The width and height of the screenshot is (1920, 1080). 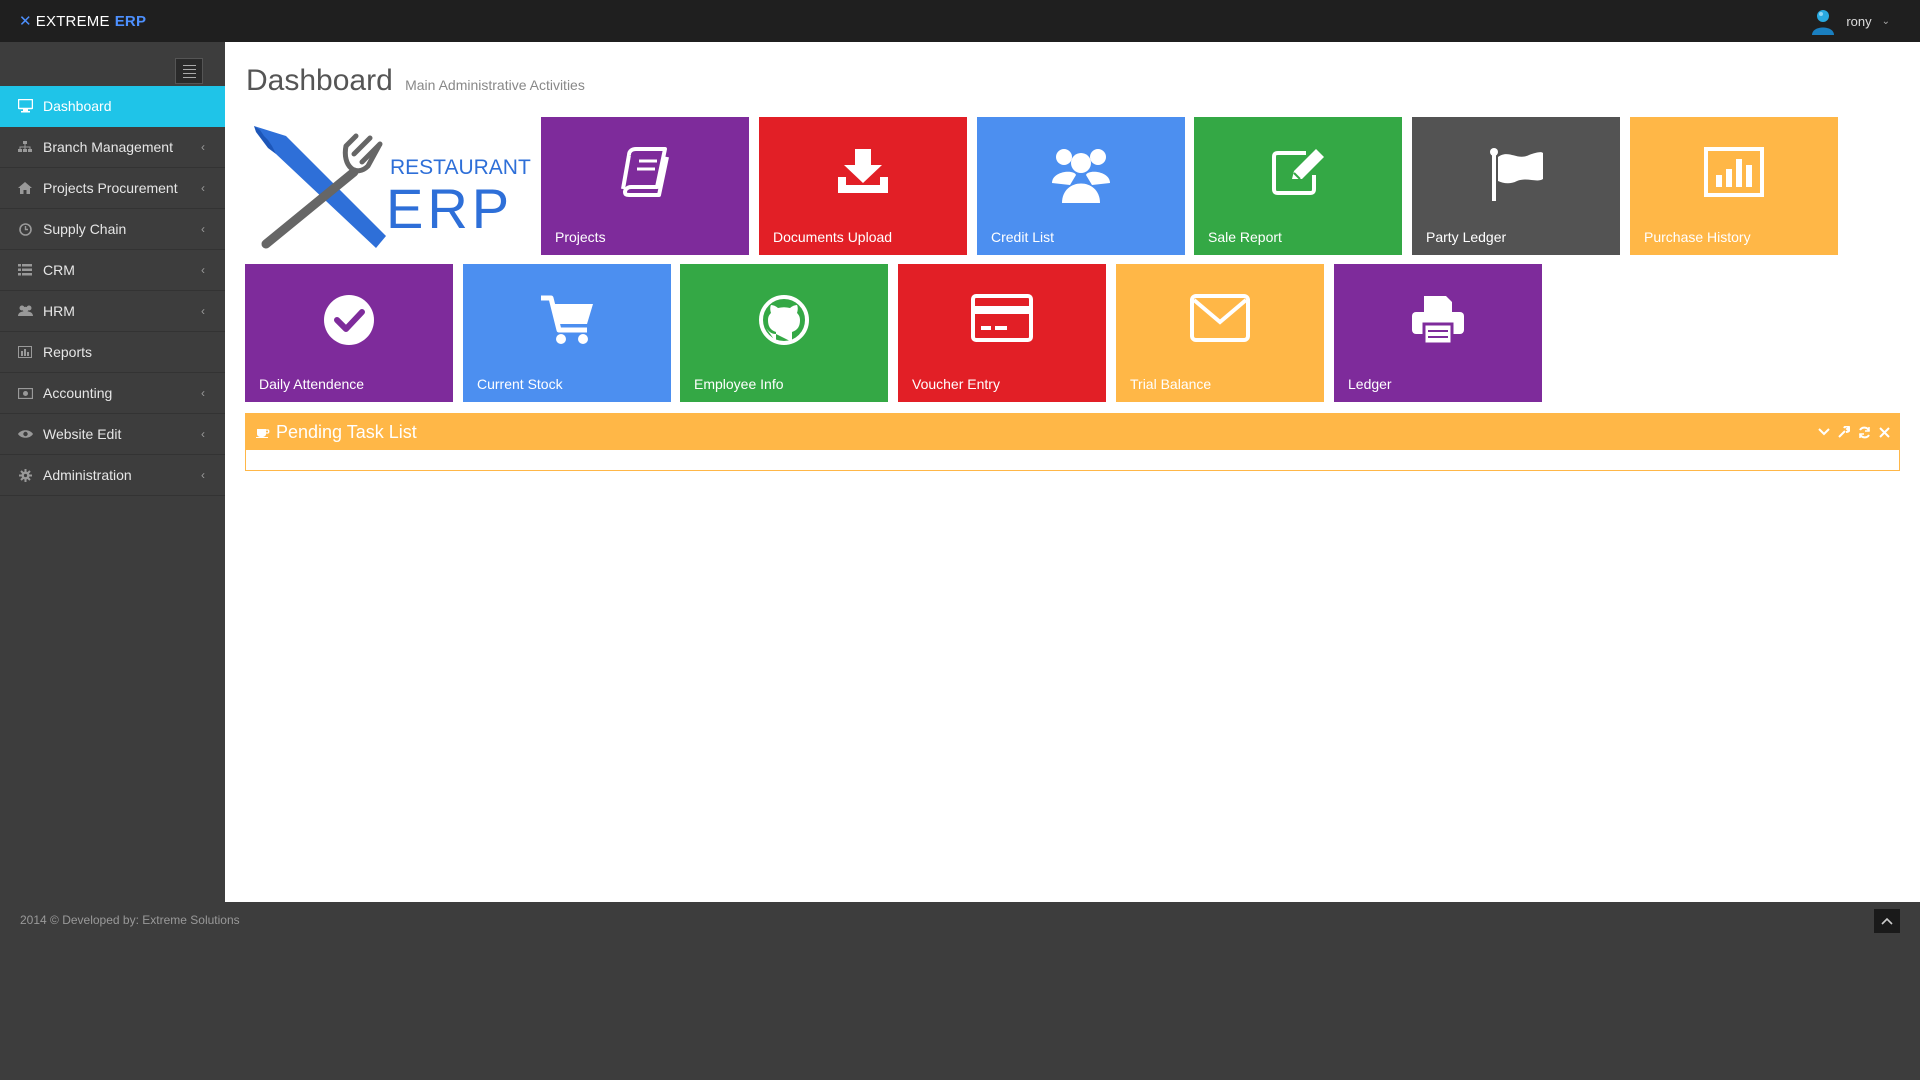 I want to click on chevron-down-icon: ⌄, so click(x=1885, y=21).